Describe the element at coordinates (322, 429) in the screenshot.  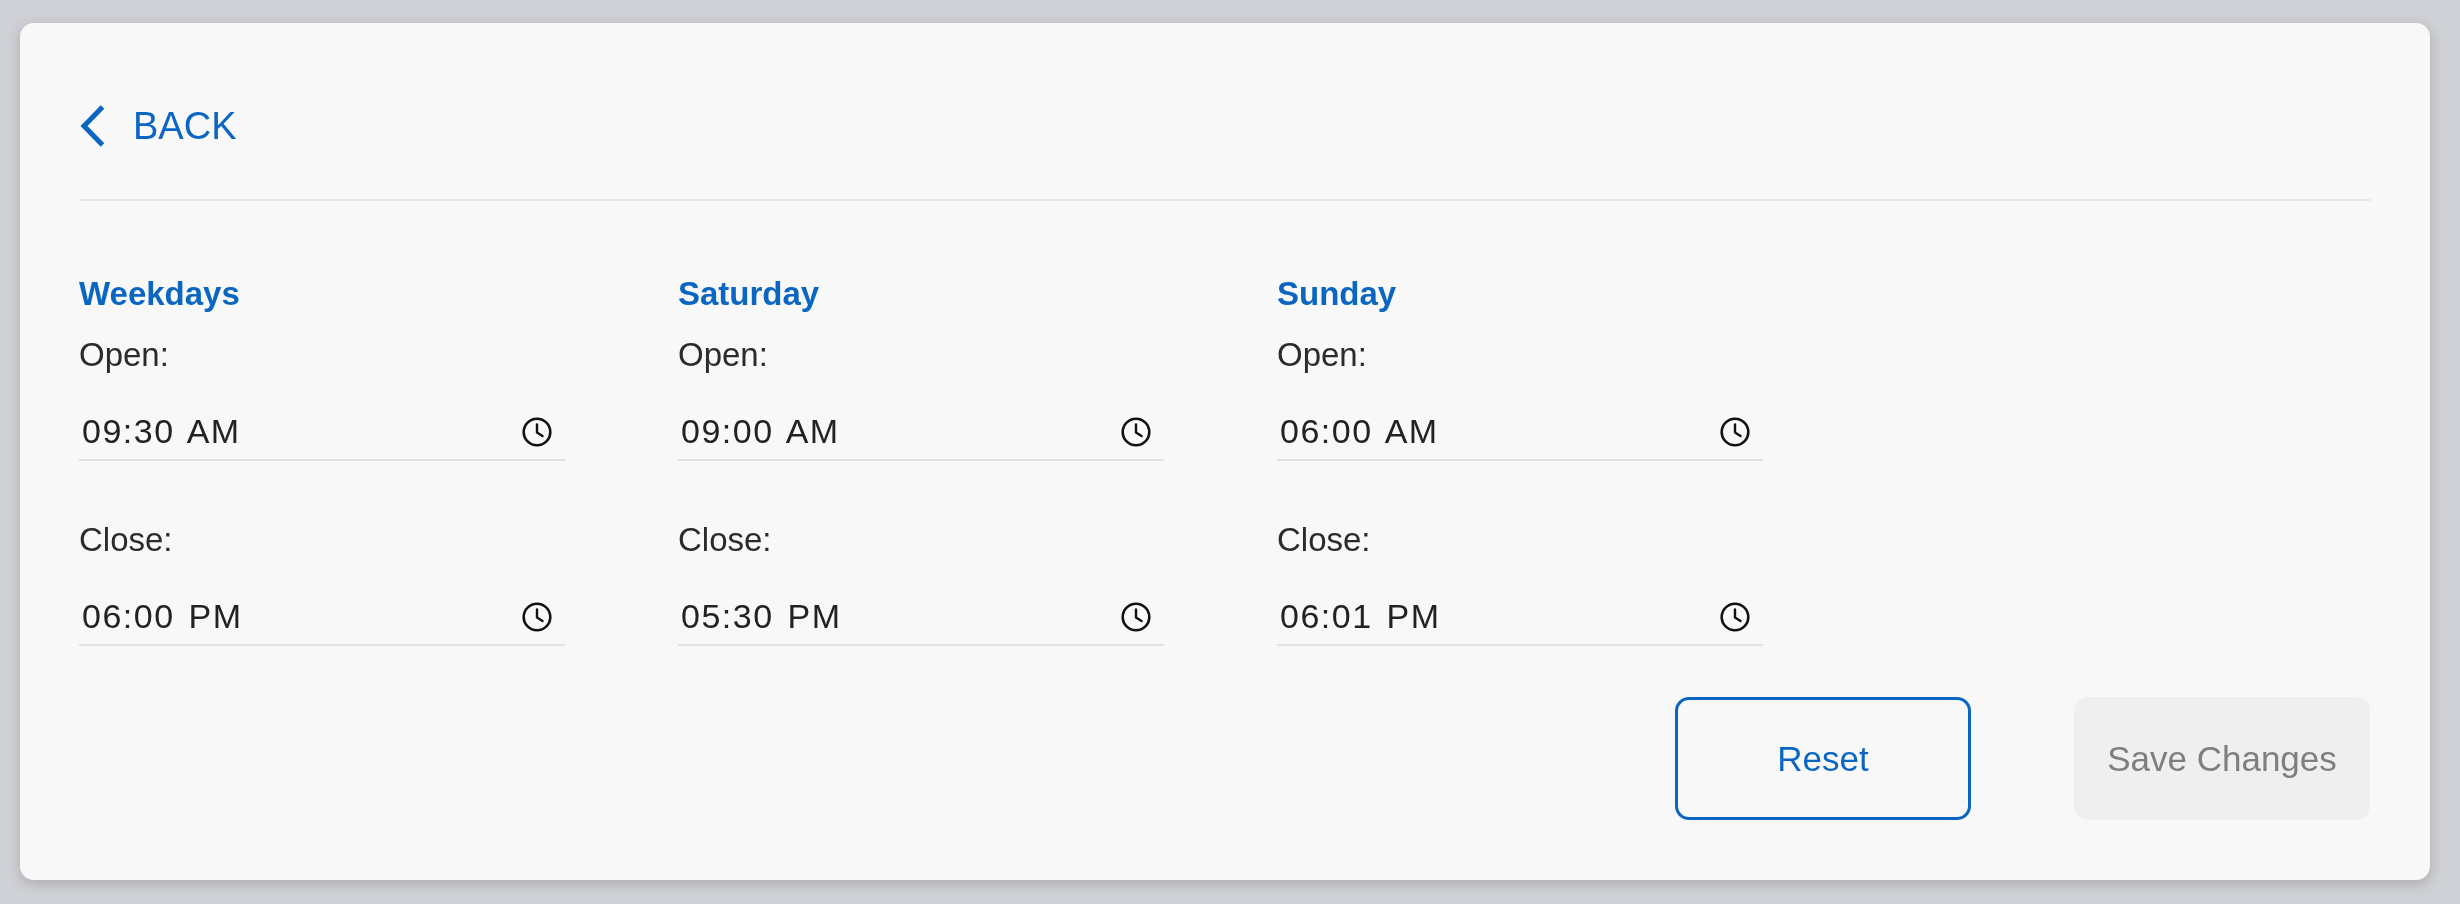
I see `time-field: 09:30 AM` at that location.